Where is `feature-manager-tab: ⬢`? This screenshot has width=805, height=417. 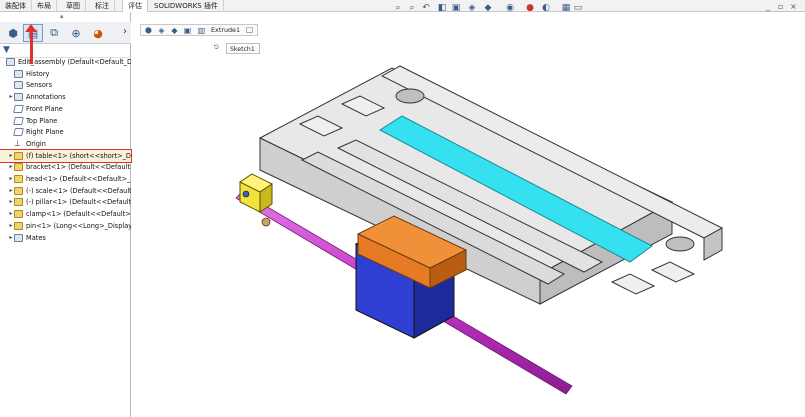
feature-manager-tab: ⬢ is located at coordinates (13, 33).